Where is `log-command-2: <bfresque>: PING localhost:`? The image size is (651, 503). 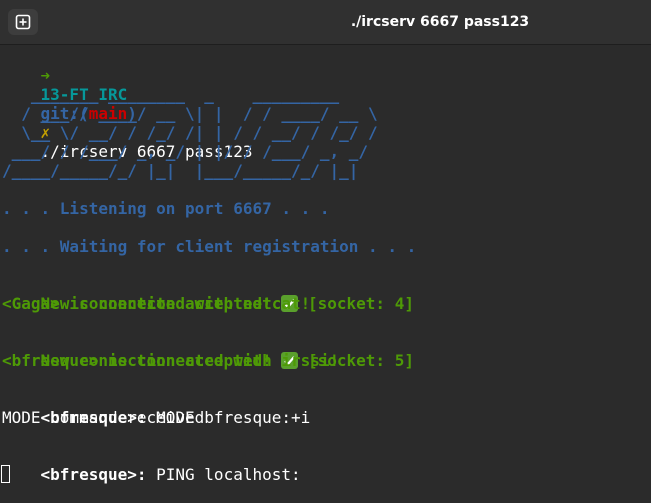 log-command-2: <bfresque>: PING localhost: is located at coordinates (151, 465).